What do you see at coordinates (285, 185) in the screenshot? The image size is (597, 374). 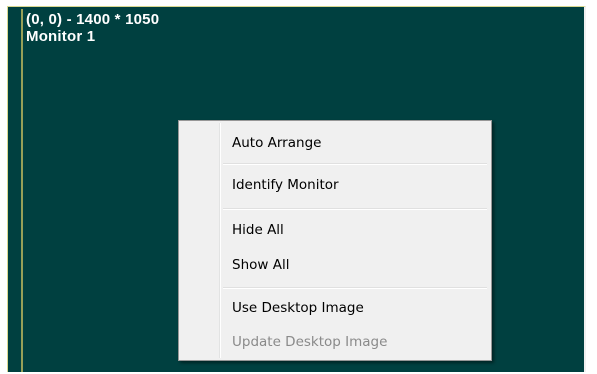 I see `menu-item-label: Identify Monitor` at bounding box center [285, 185].